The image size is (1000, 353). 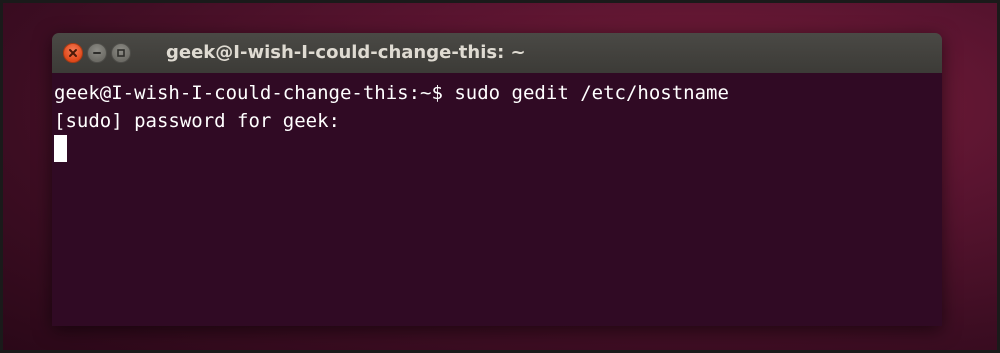 I want to click on window-title: geek@I-wish-I-could-change-this: ~, so click(x=346, y=52).